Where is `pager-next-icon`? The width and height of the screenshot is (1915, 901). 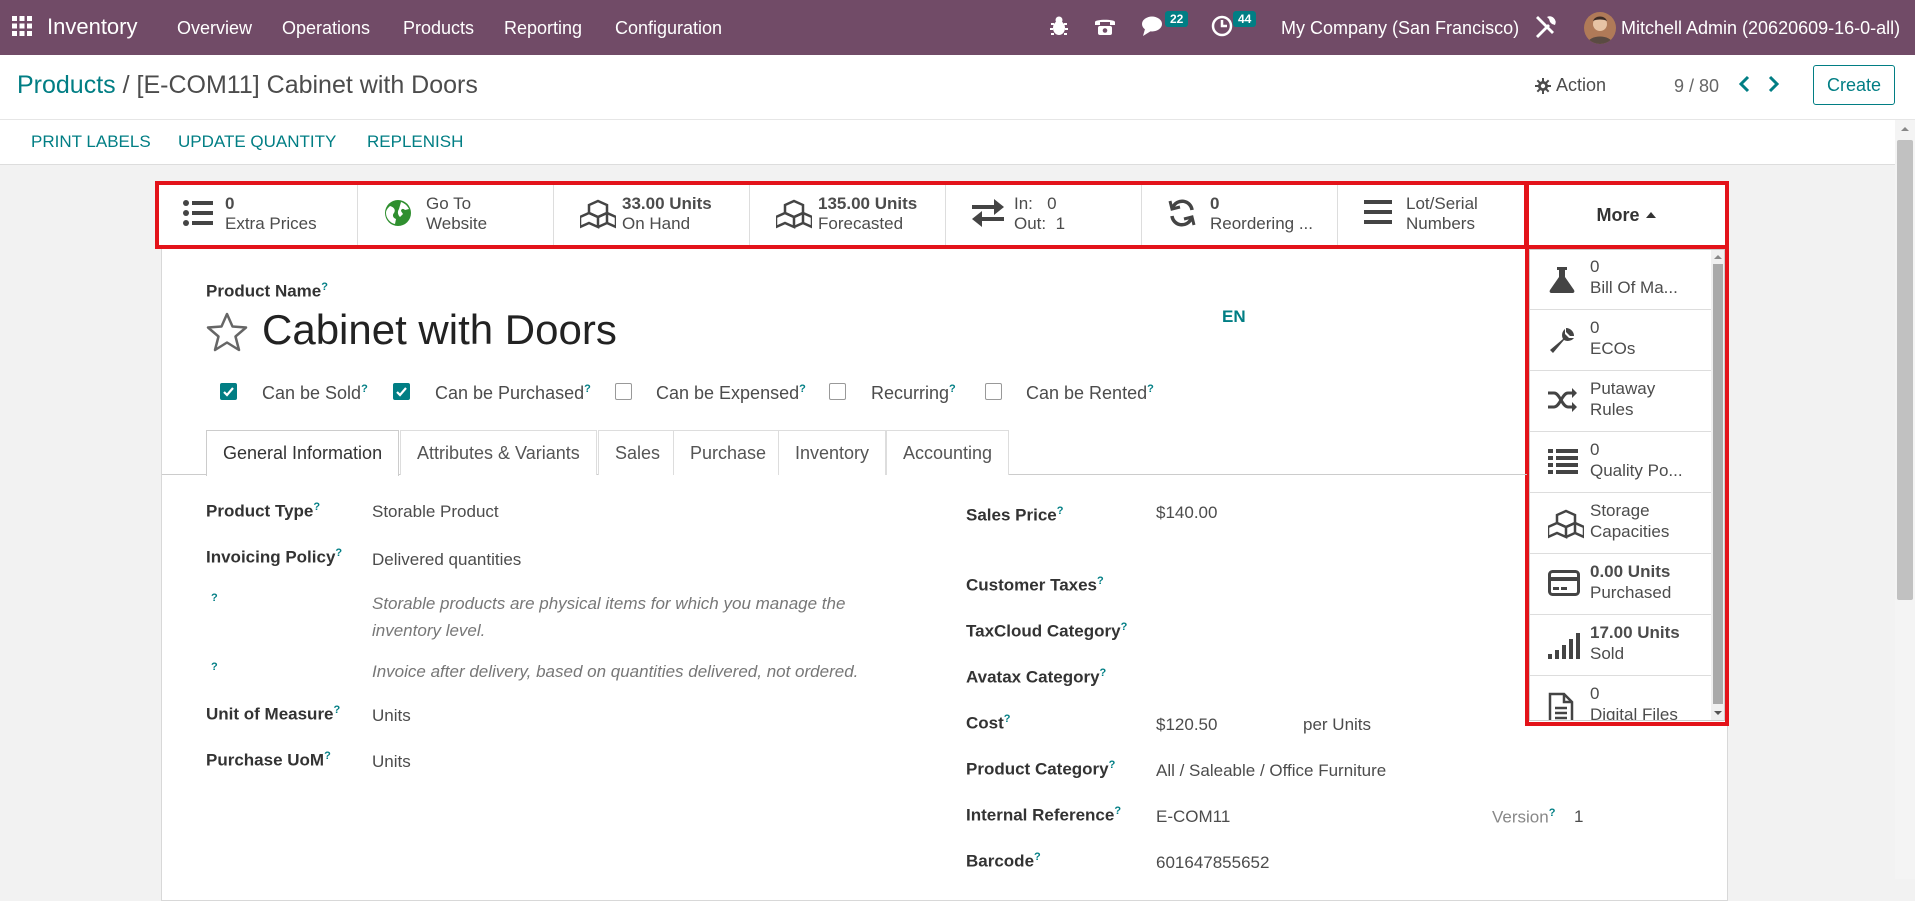 pager-next-icon is located at coordinates (1774, 84).